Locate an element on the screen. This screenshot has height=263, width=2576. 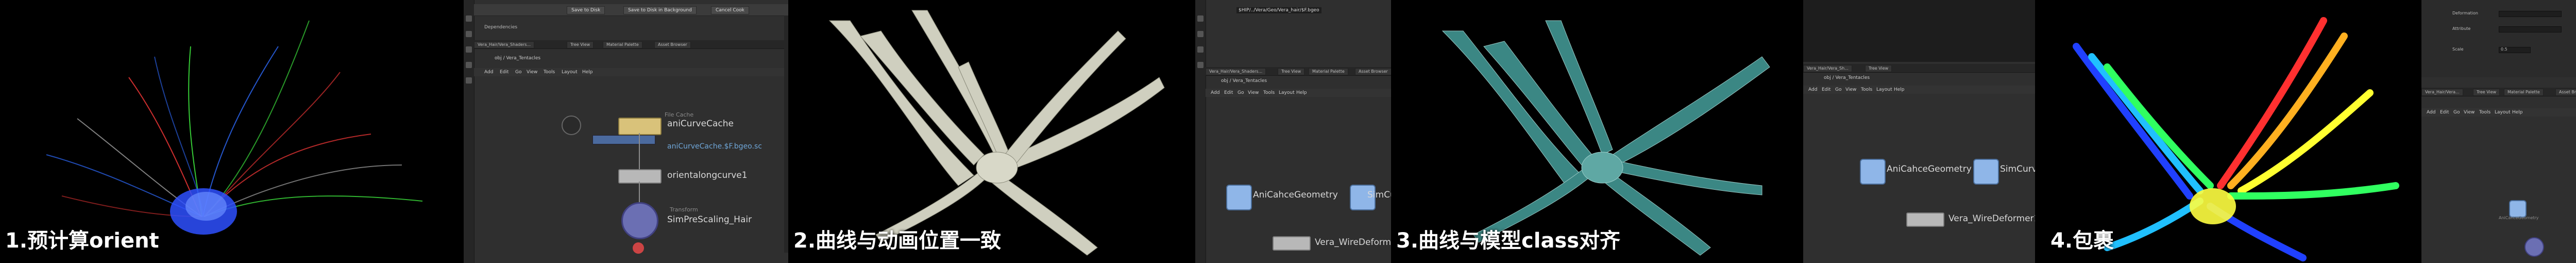
file-path-field: $HIP/../Vera/Geo/Vera_hair/$F.bgeo is located at coordinates (1278, 10).